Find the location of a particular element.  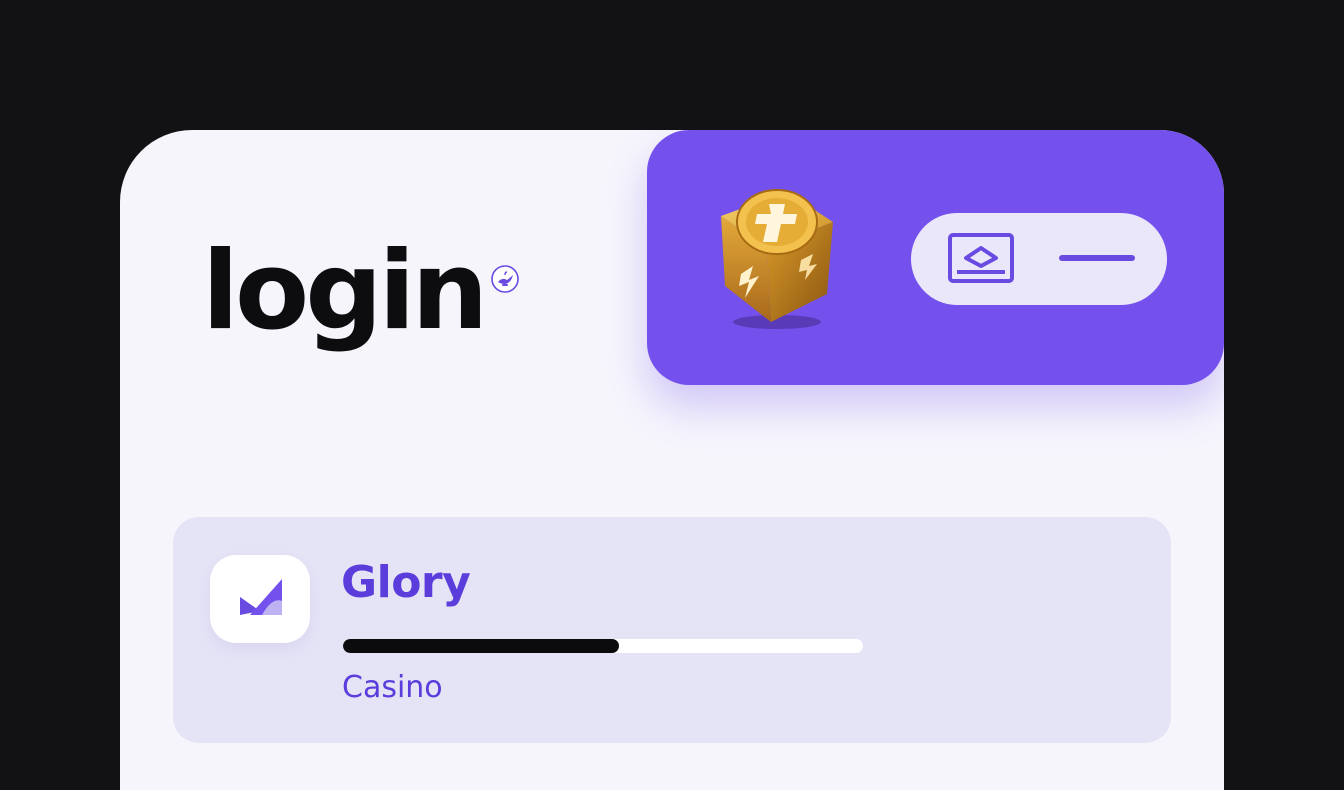

progress-fill is located at coordinates (481, 646).